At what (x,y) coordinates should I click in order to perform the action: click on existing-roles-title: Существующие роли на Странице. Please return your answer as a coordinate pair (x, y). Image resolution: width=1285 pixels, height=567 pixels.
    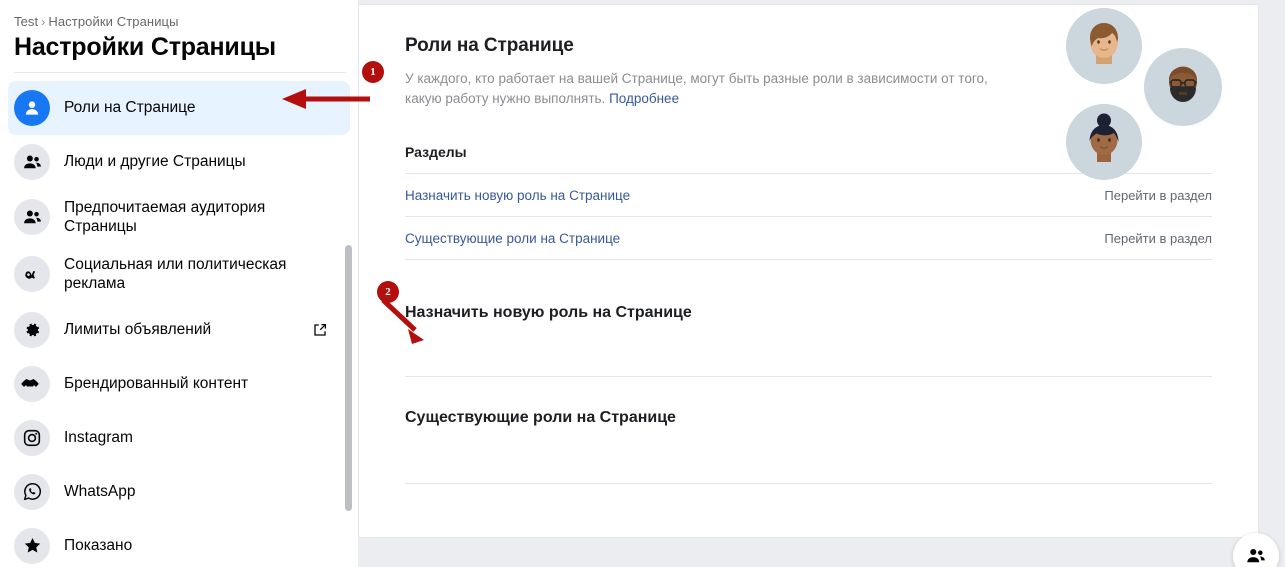
    Looking at the image, I should click on (540, 417).